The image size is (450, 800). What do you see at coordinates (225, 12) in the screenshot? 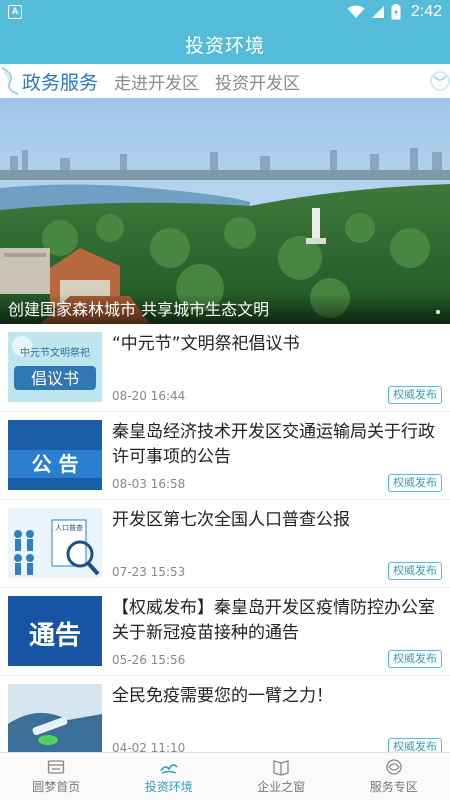
I see `status-bar: A 2:42` at bounding box center [225, 12].